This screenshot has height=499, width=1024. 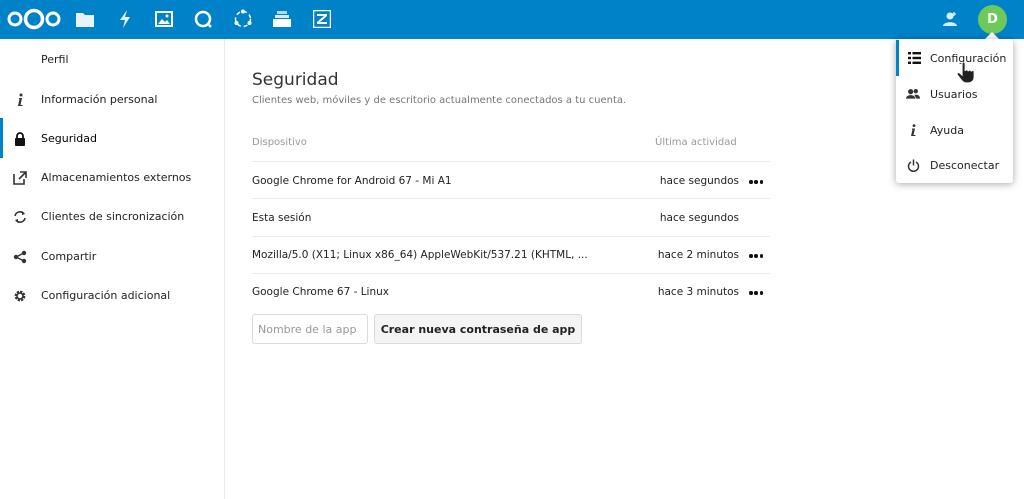 I want to click on sidebar-section-title: Perfil, so click(x=55, y=59).